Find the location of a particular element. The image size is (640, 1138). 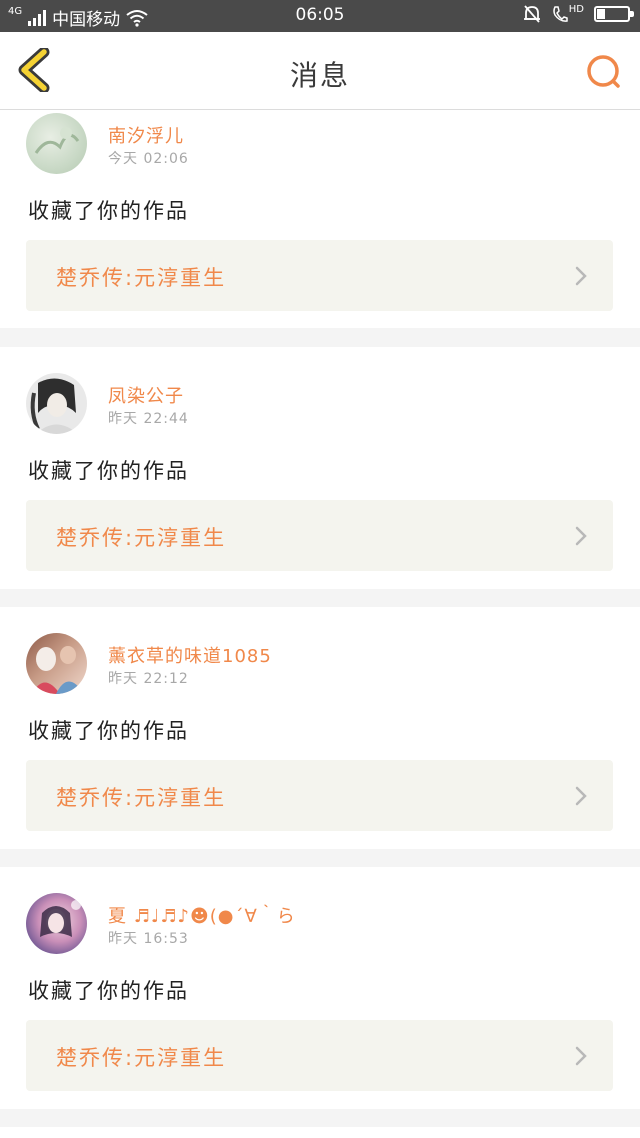

message-time: 昨天 22:12 is located at coordinates (148, 679).